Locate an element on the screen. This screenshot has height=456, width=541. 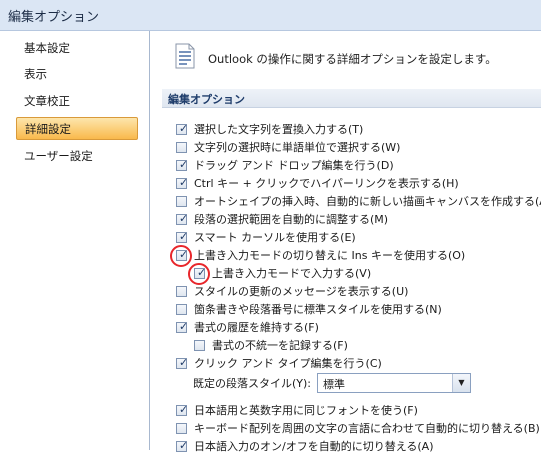
option-label: オートシェイプの挿入時、自動的に新しい描画キャンバスを作成する(A) is located at coordinates (367, 201).